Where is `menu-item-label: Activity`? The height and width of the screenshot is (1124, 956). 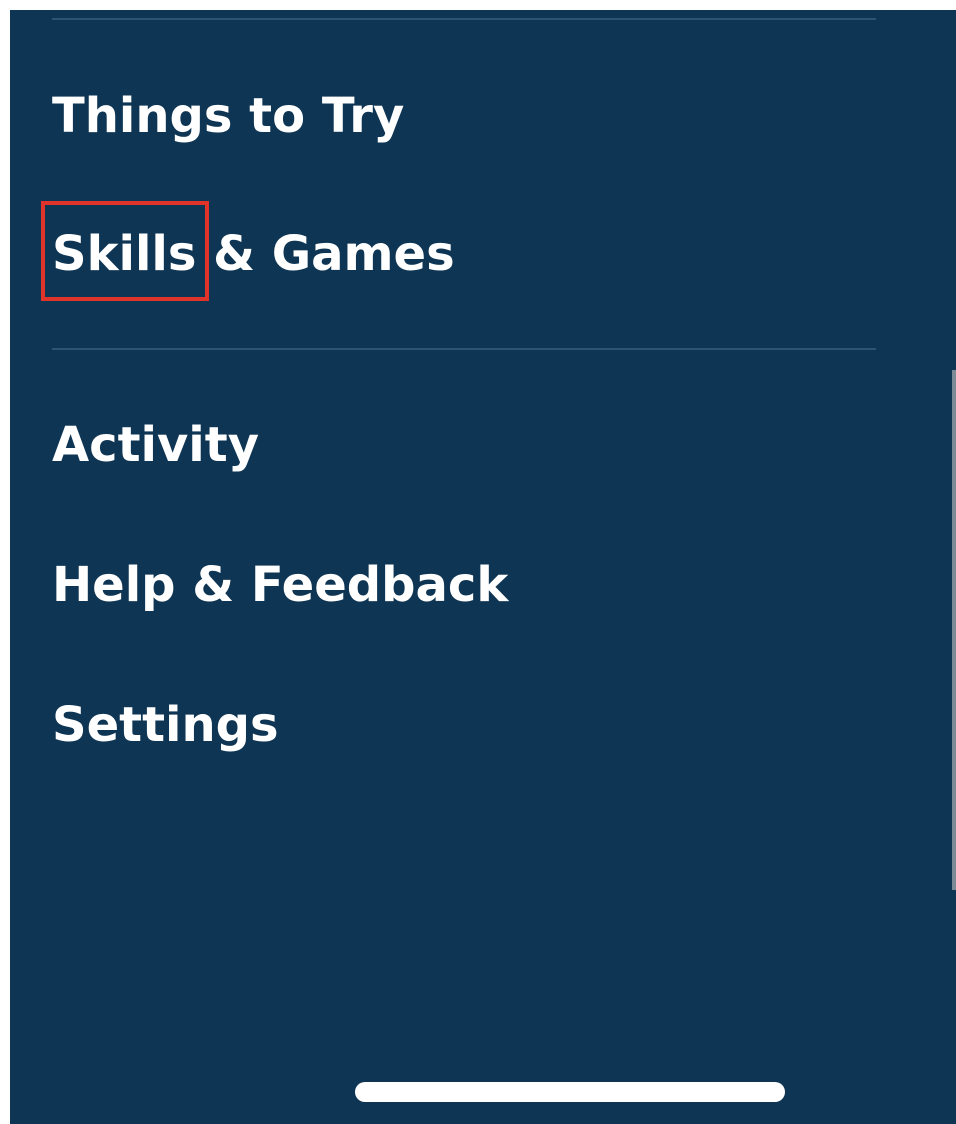 menu-item-label: Activity is located at coordinates (155, 445).